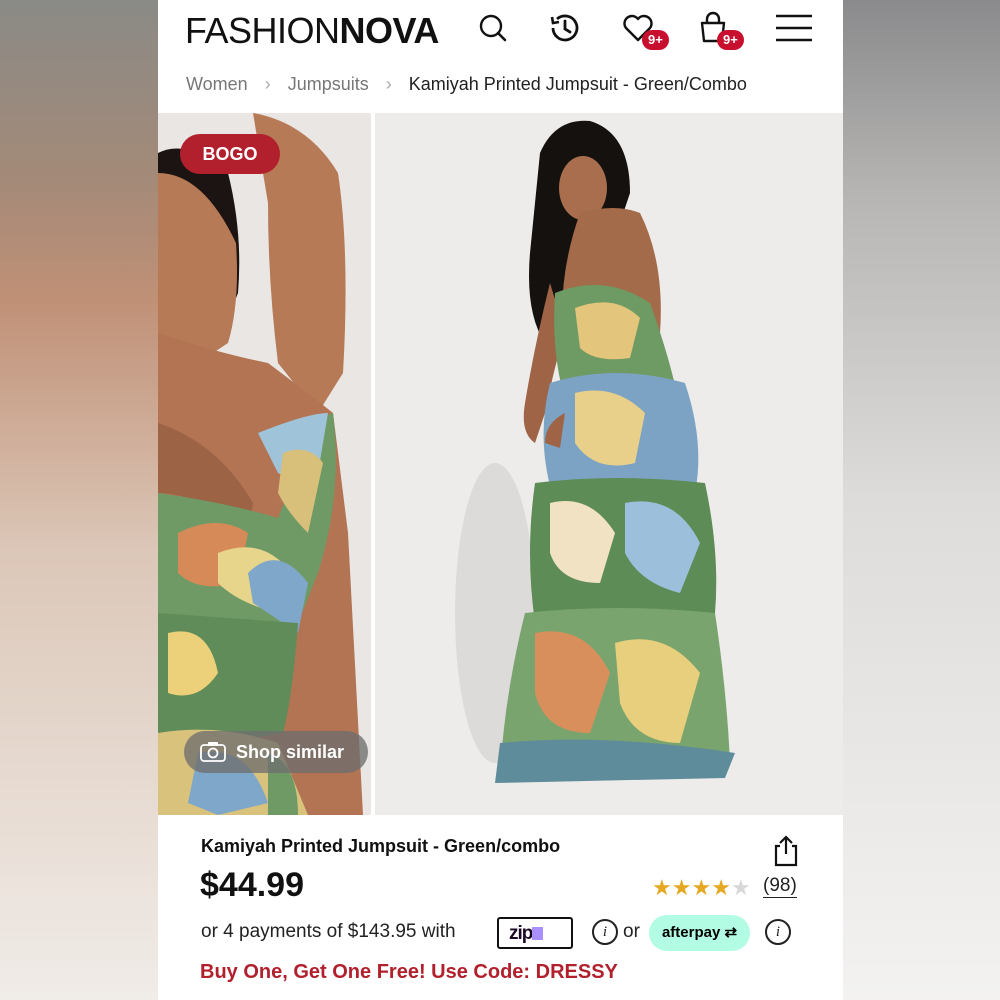  I want to click on breadcrumb-item-women: Women, so click(217, 84).